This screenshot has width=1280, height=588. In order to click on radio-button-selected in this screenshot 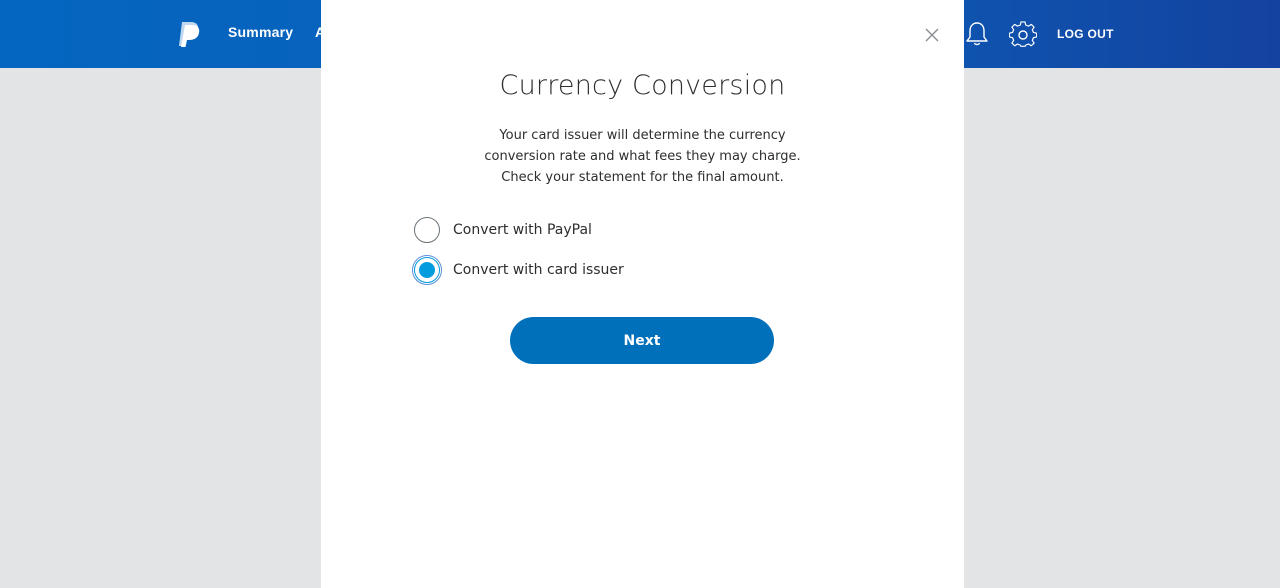, I will do `click(427, 270)`.